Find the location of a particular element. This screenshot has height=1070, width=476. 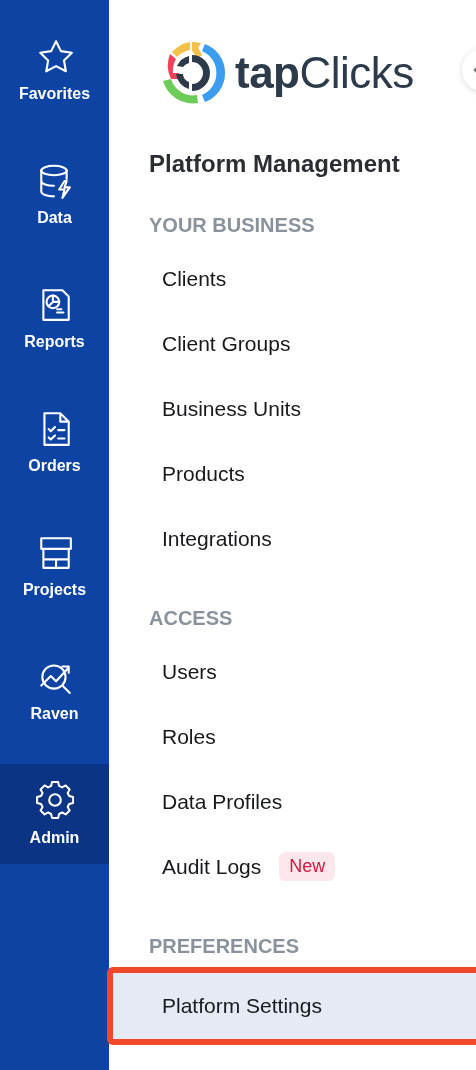

nav-item: Reports is located at coordinates (54, 318).